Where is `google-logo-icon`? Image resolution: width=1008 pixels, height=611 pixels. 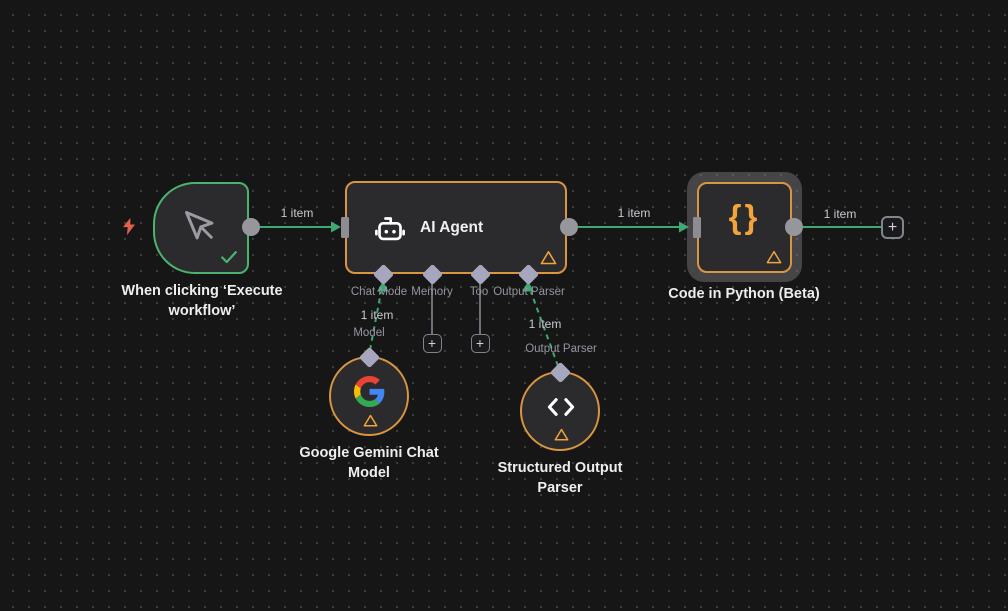 google-logo-icon is located at coordinates (369, 391).